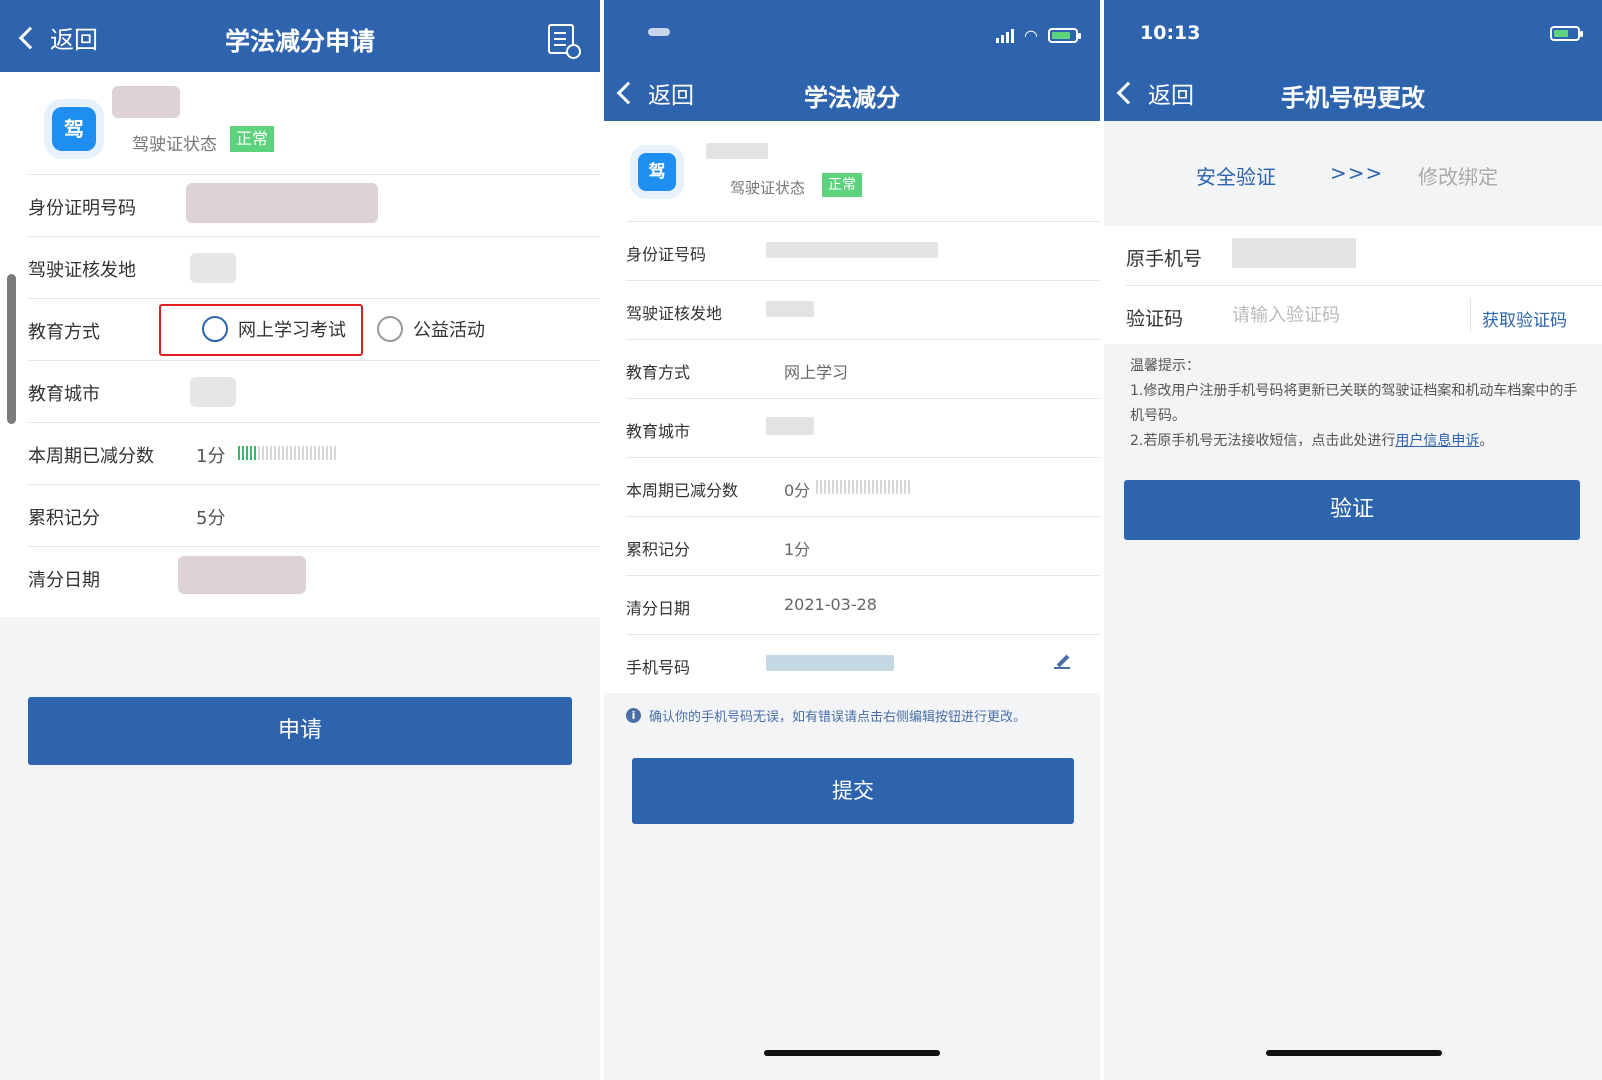 This screenshot has width=1602, height=1080. I want to click on radio-public-activity: 公益活动, so click(431, 329).